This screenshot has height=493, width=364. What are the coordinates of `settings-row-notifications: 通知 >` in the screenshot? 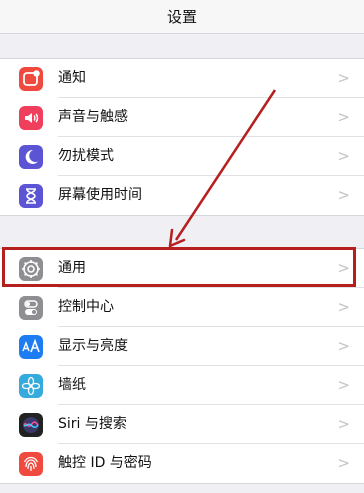 It's located at (182, 78).